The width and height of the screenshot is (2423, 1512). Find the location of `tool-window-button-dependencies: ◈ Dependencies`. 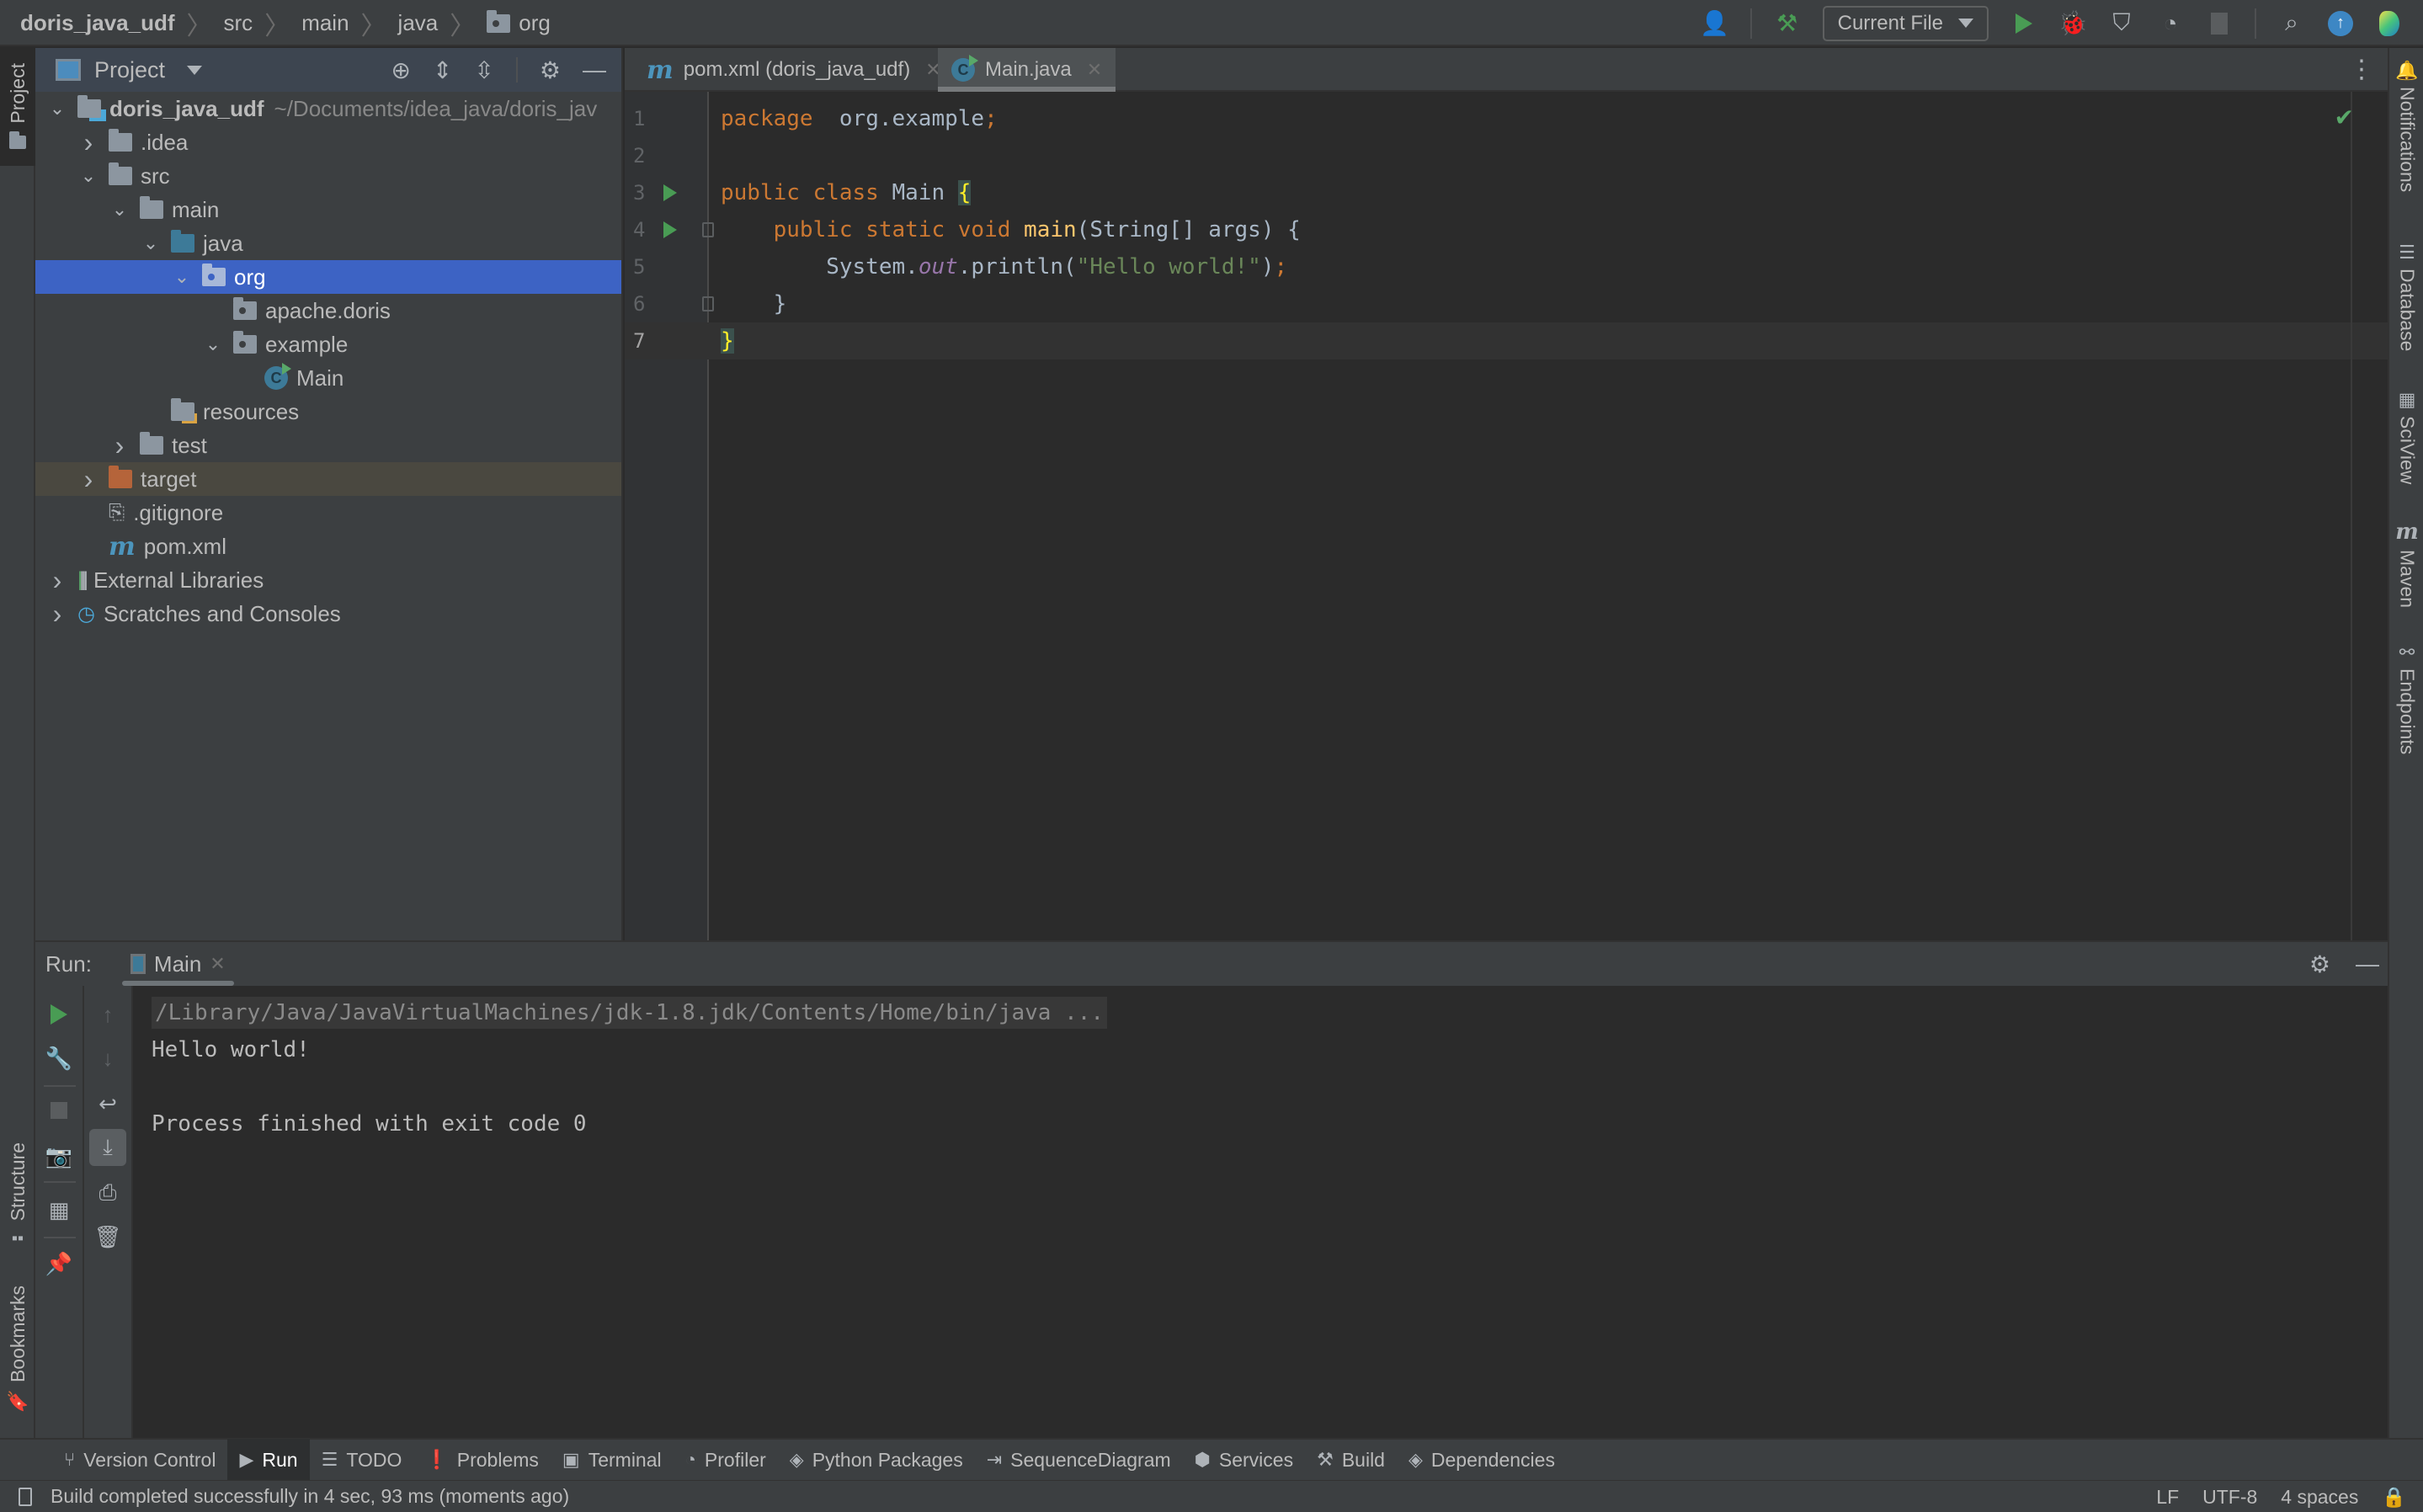

tool-window-button-dependencies: ◈ Dependencies is located at coordinates (1482, 1460).